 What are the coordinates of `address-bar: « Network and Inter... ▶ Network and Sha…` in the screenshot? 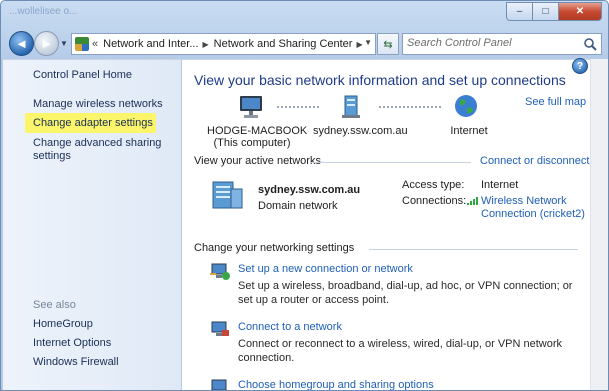 It's located at (223, 44).